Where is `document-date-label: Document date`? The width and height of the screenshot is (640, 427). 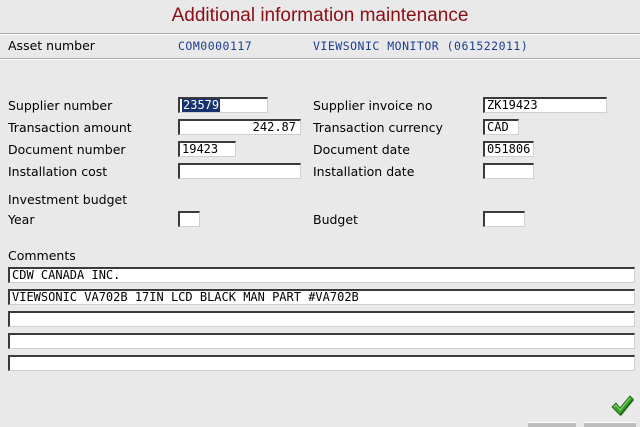 document-date-label: Document date is located at coordinates (361, 149).